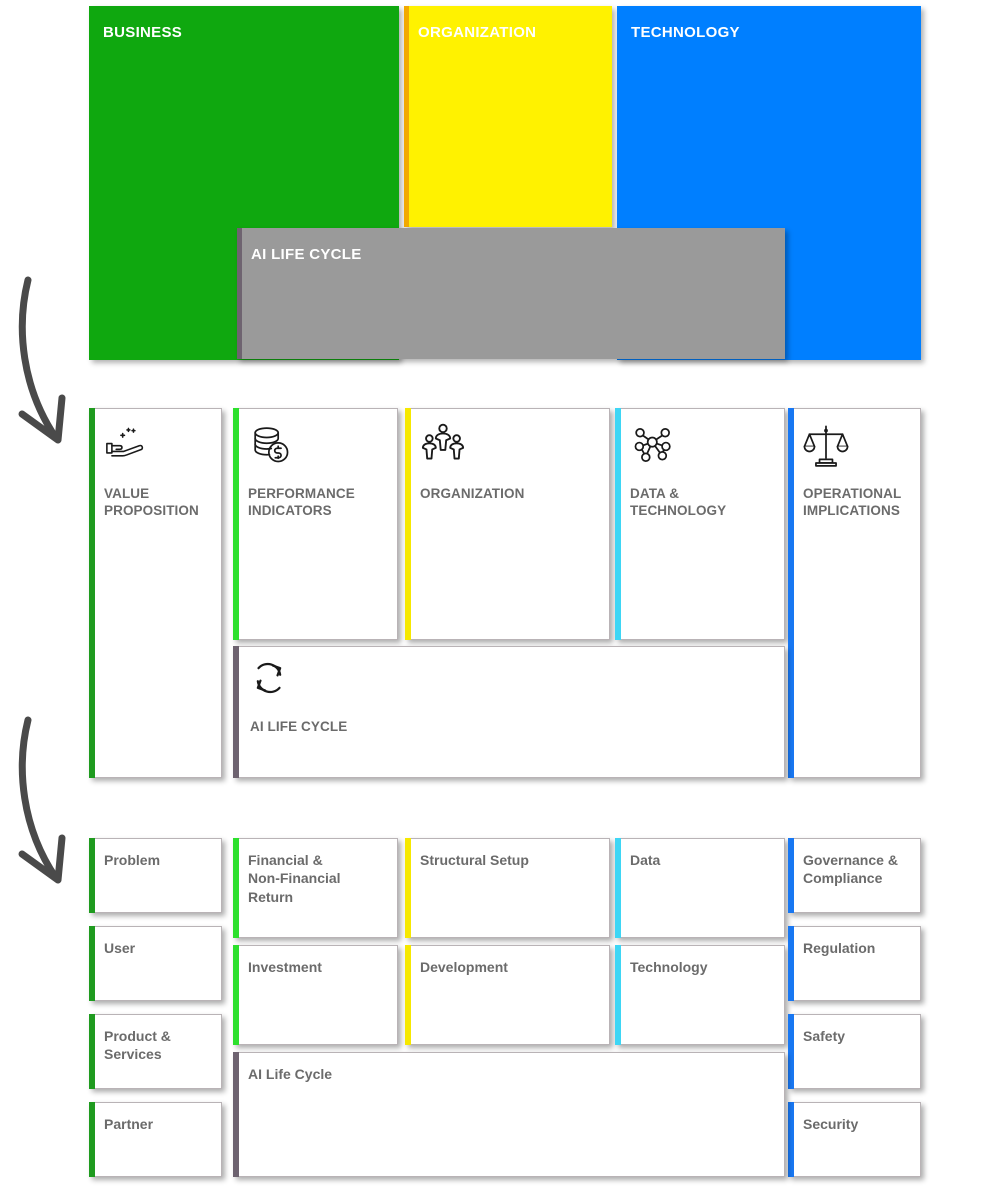 Image resolution: width=1000 pixels, height=1189 pixels. I want to click on tier3-card: Development, so click(507, 995).